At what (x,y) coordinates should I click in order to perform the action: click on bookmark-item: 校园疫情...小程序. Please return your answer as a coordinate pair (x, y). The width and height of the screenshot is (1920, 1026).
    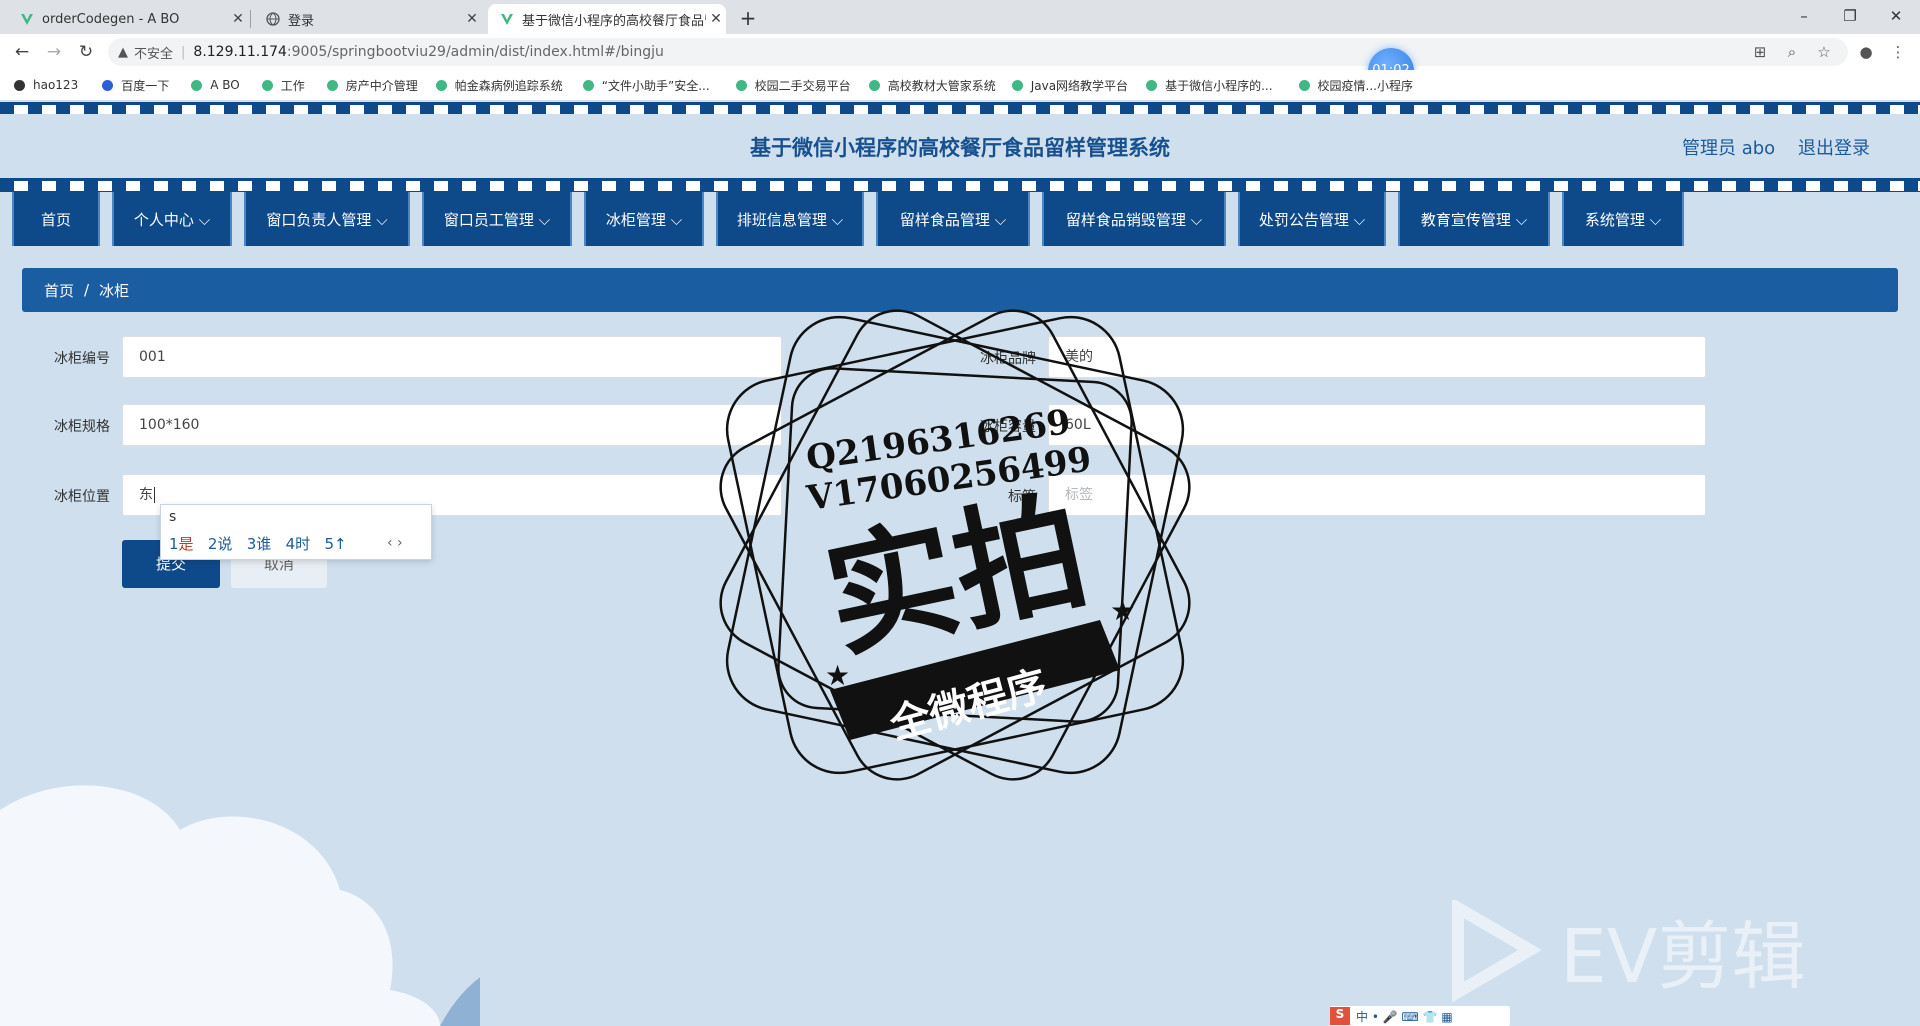
    Looking at the image, I should click on (1355, 85).